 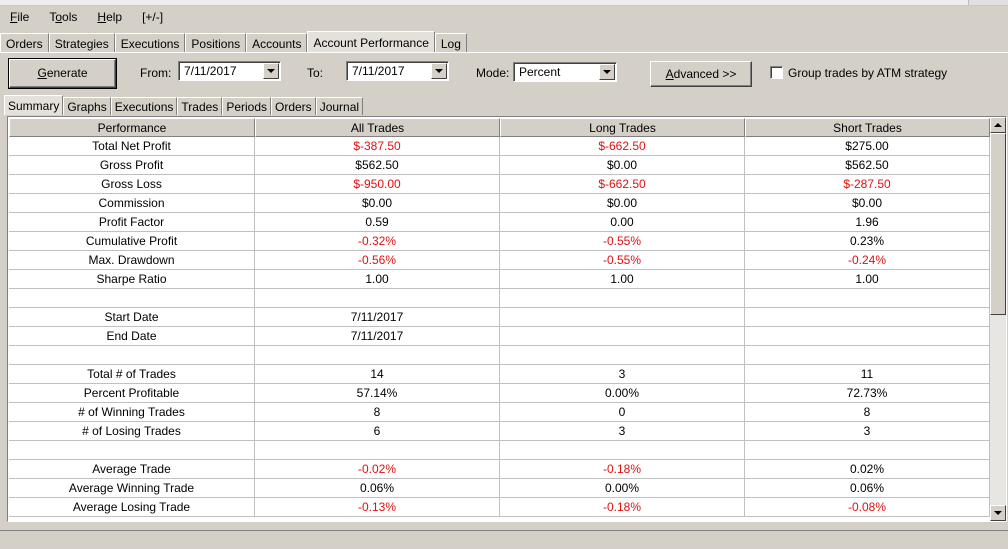 I want to click on scrollbar-thumb, so click(x=998, y=224).